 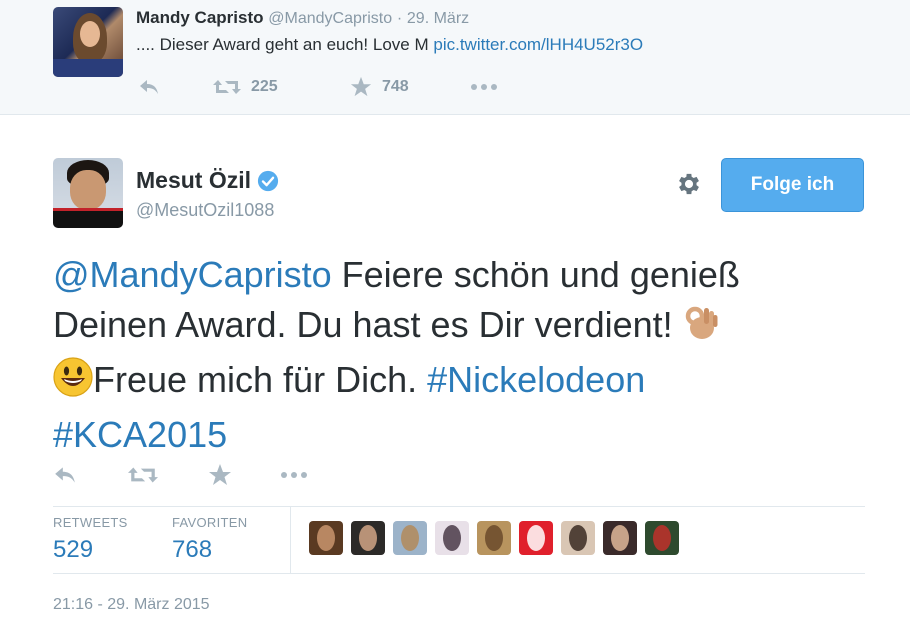 What do you see at coordinates (192, 274) in the screenshot?
I see `mention-link: @MandyCapristo` at bounding box center [192, 274].